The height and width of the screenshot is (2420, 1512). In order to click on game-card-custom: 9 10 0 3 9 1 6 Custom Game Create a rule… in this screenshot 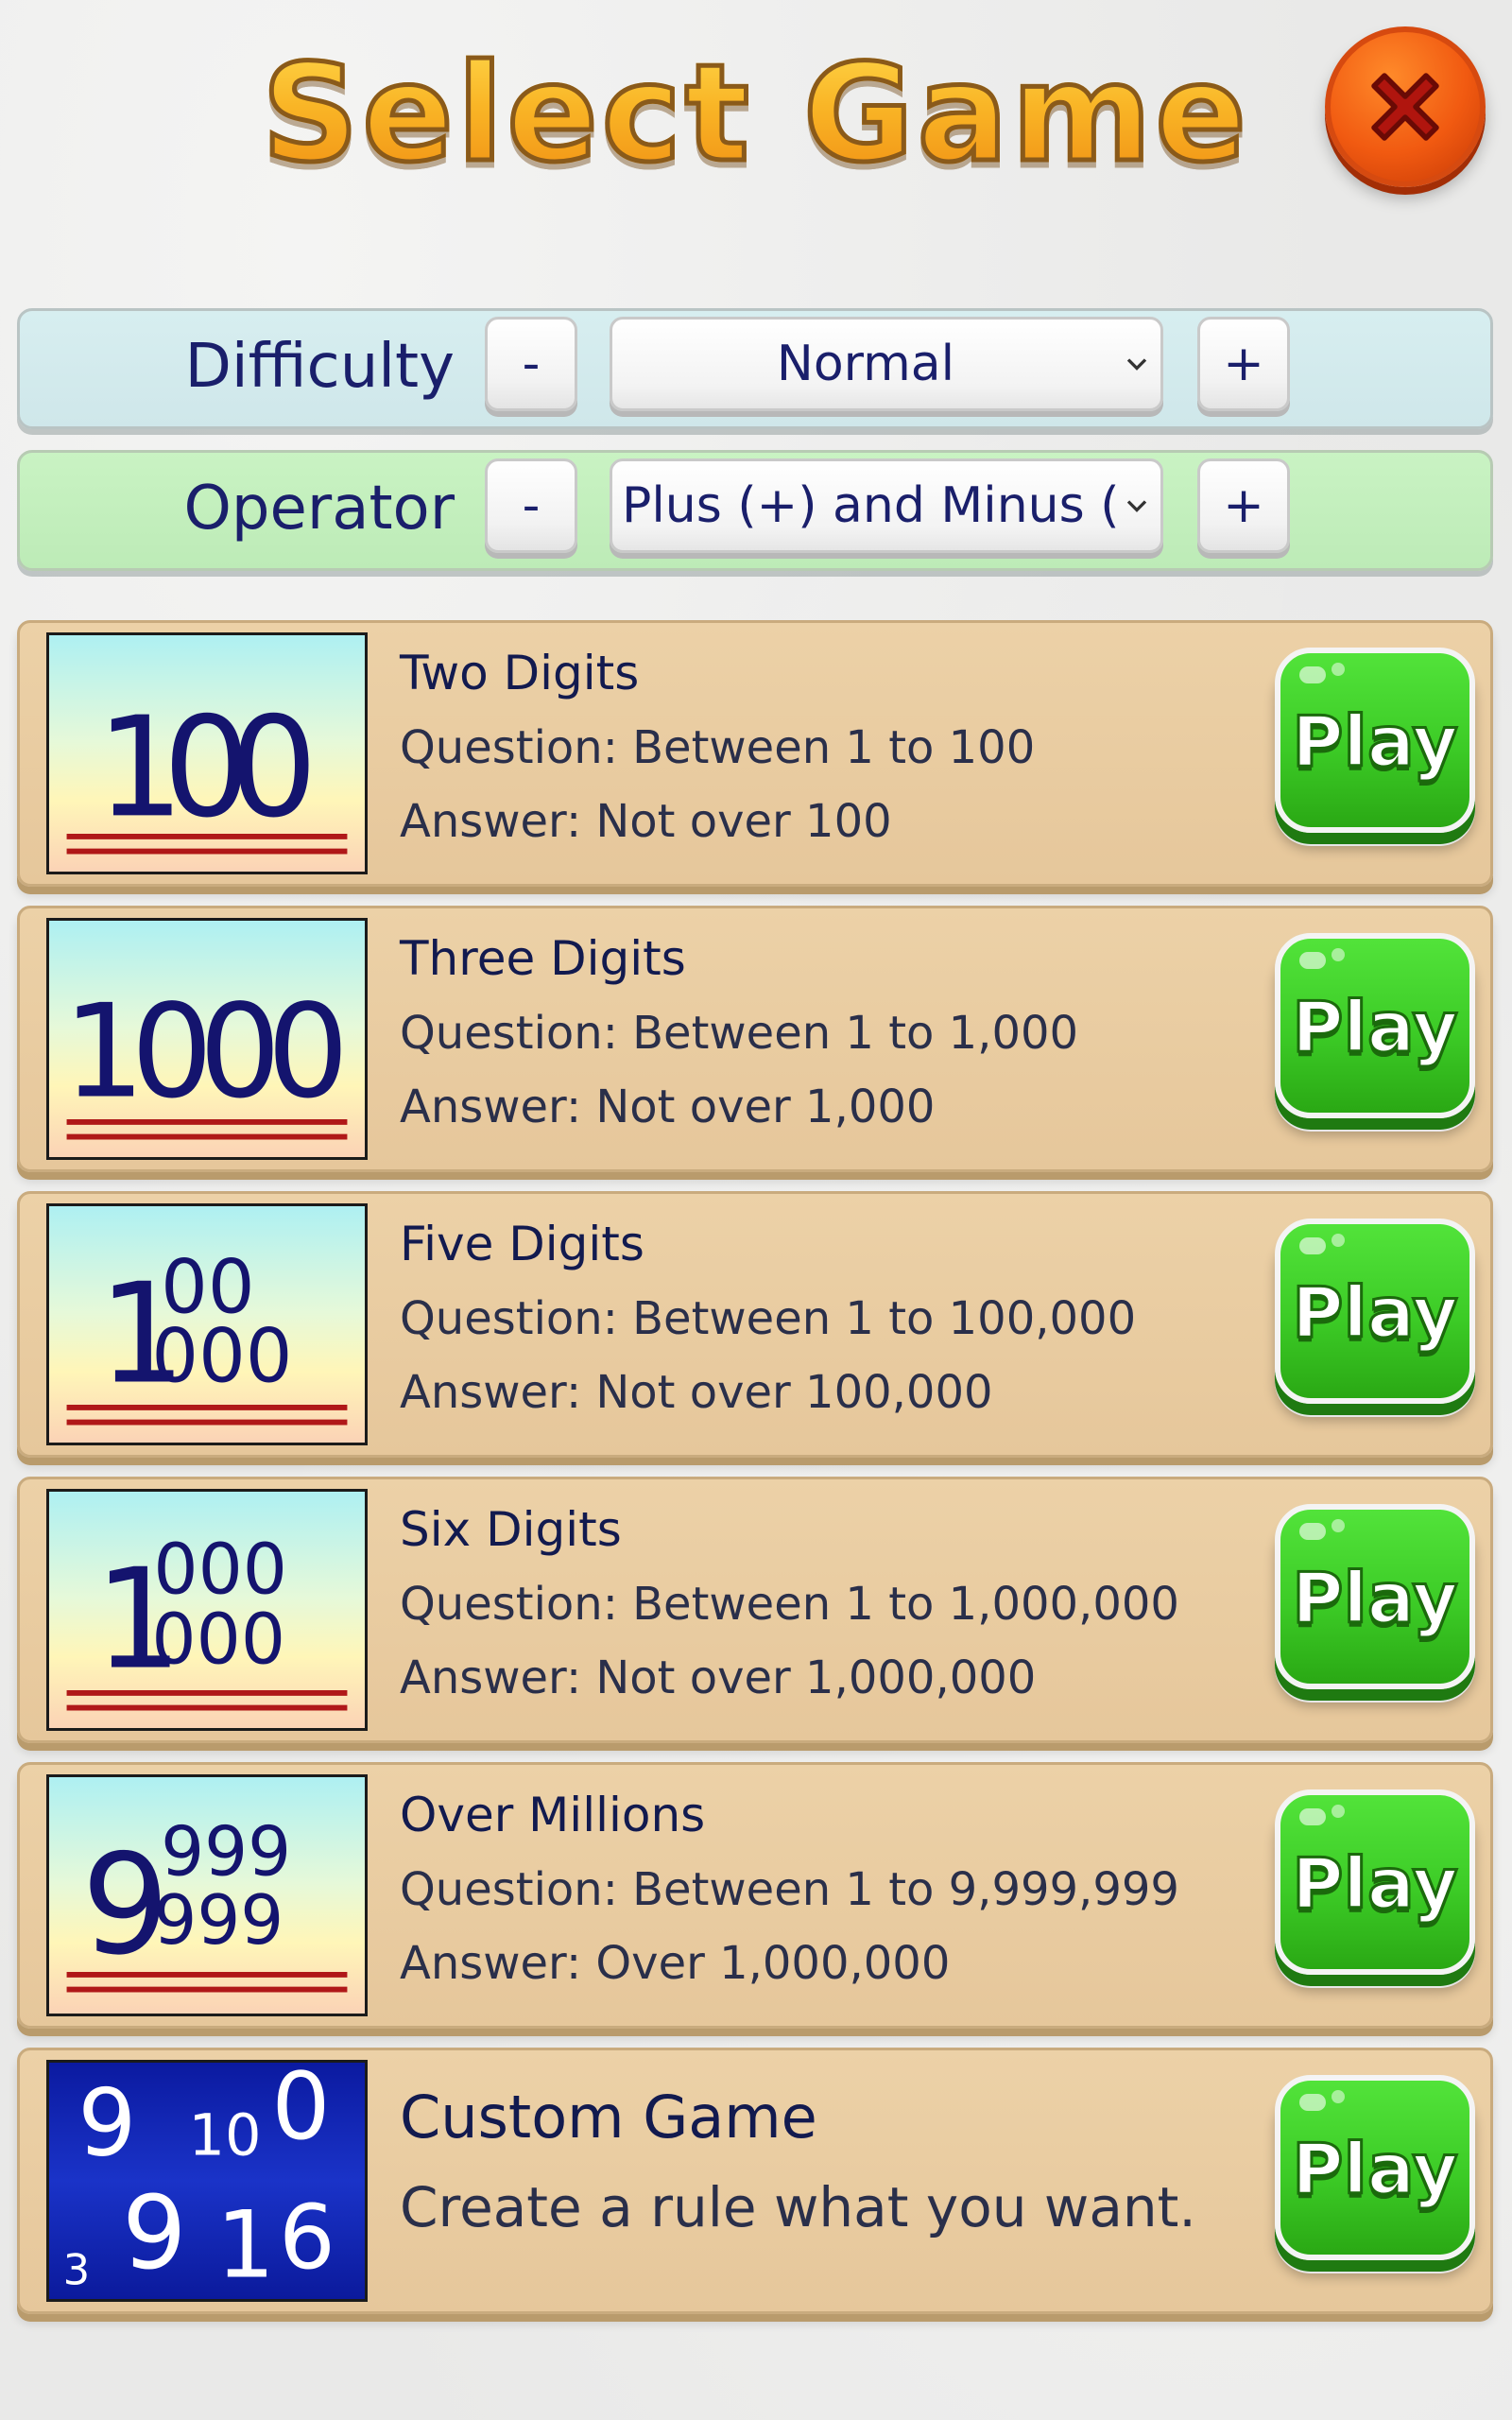, I will do `click(755, 2181)`.